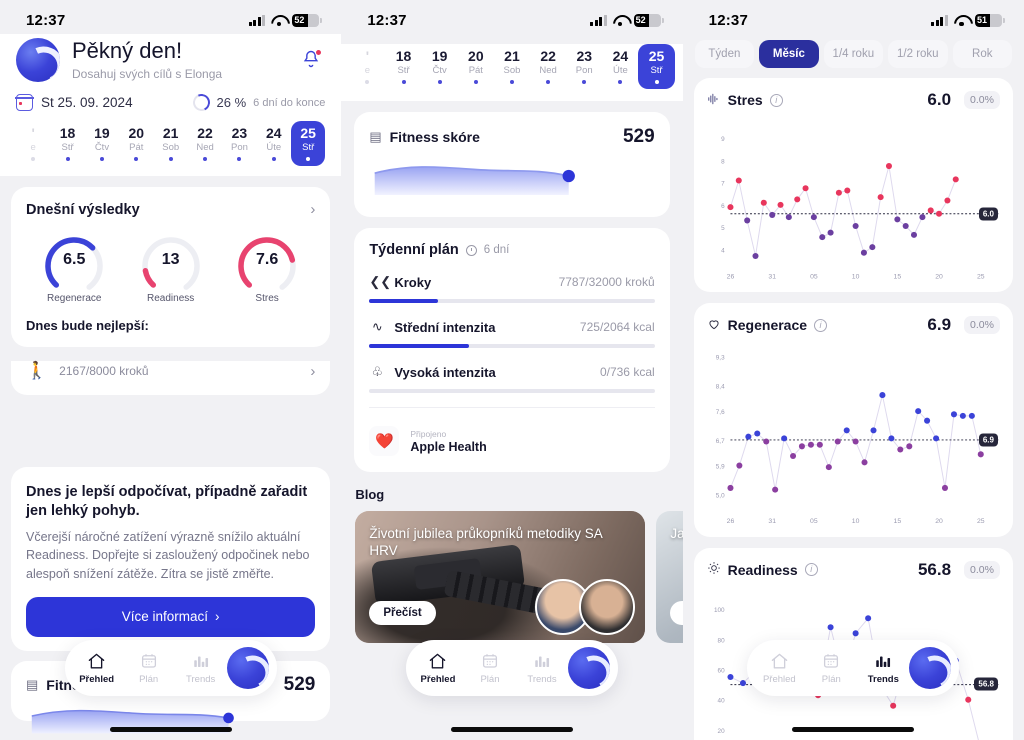 The width and height of the screenshot is (1024, 740). I want to click on gauge: 7.6 Stres, so click(267, 269).